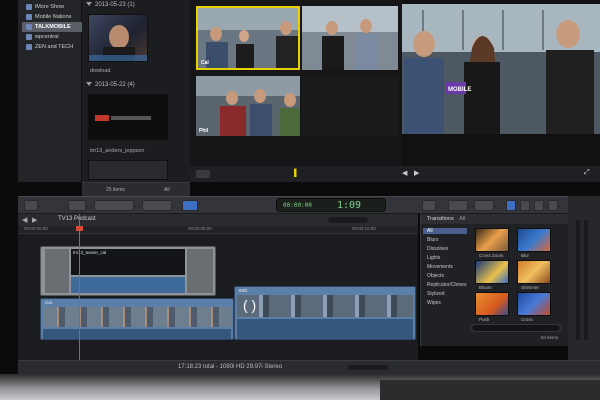  What do you see at coordinates (416, 173) in the screenshot?
I see `play-icon: ▶` at bounding box center [416, 173].